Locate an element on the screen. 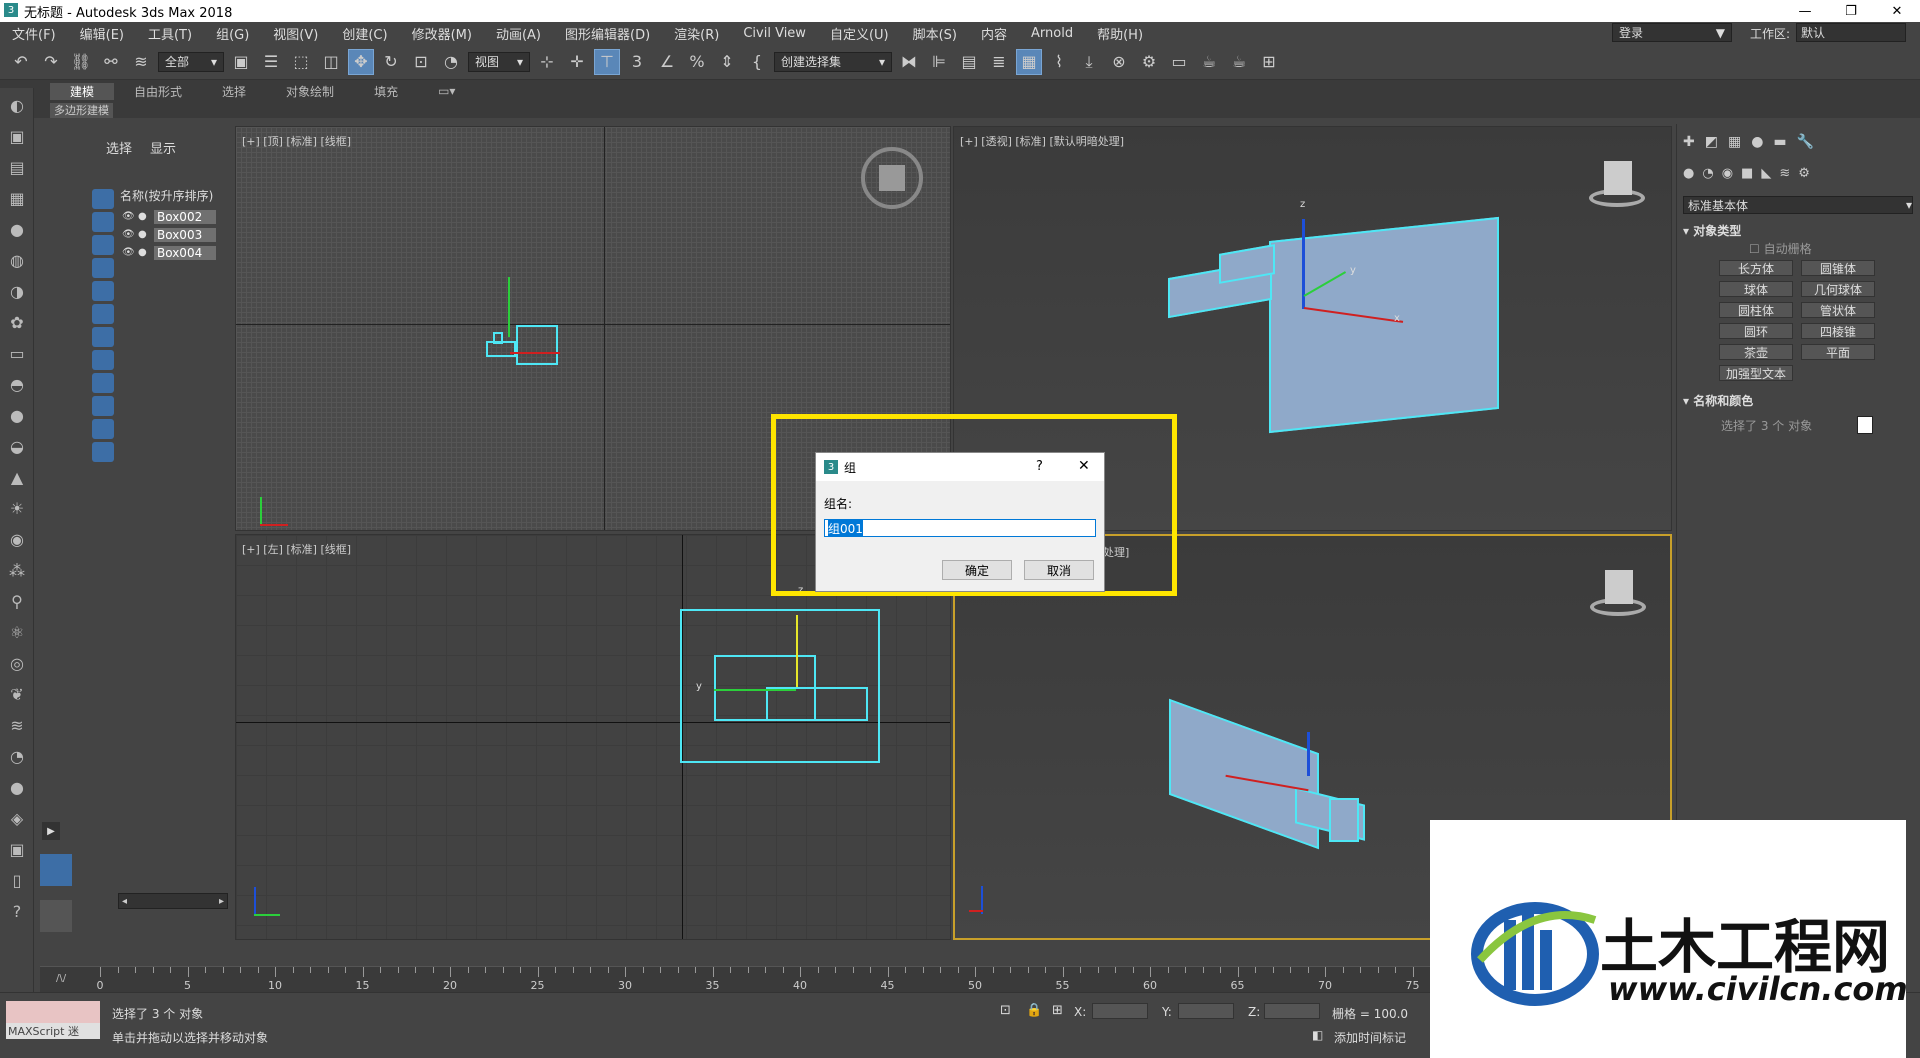 This screenshot has width=1920, height=1058. restore-button: ❐ is located at coordinates (1851, 11).